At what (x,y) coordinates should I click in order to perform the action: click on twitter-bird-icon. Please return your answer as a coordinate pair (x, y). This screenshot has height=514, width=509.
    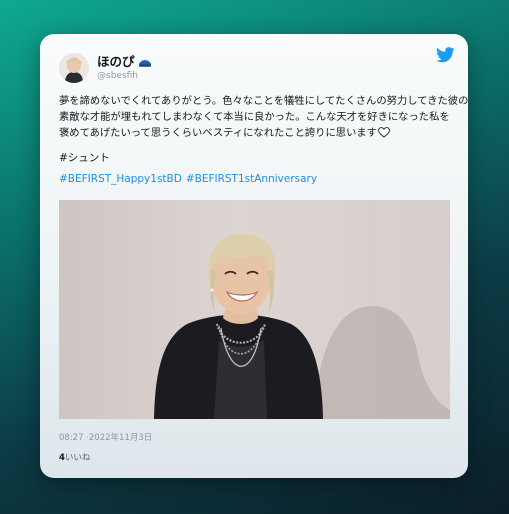
    Looking at the image, I should click on (445, 55).